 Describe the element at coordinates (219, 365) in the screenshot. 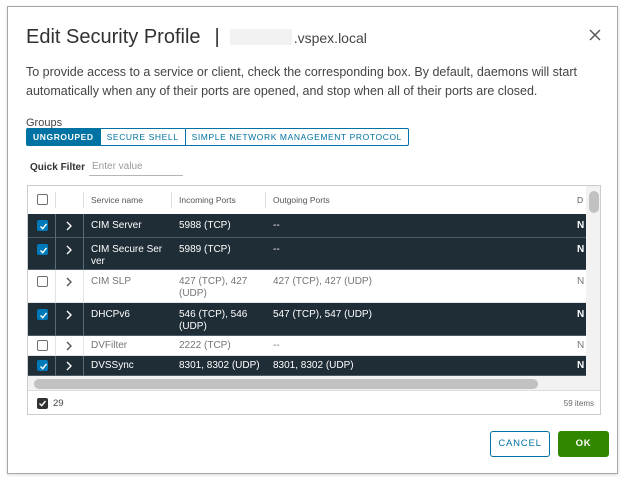

I see `incoming-ports-cell: 8301, 8302 (UDP)` at that location.